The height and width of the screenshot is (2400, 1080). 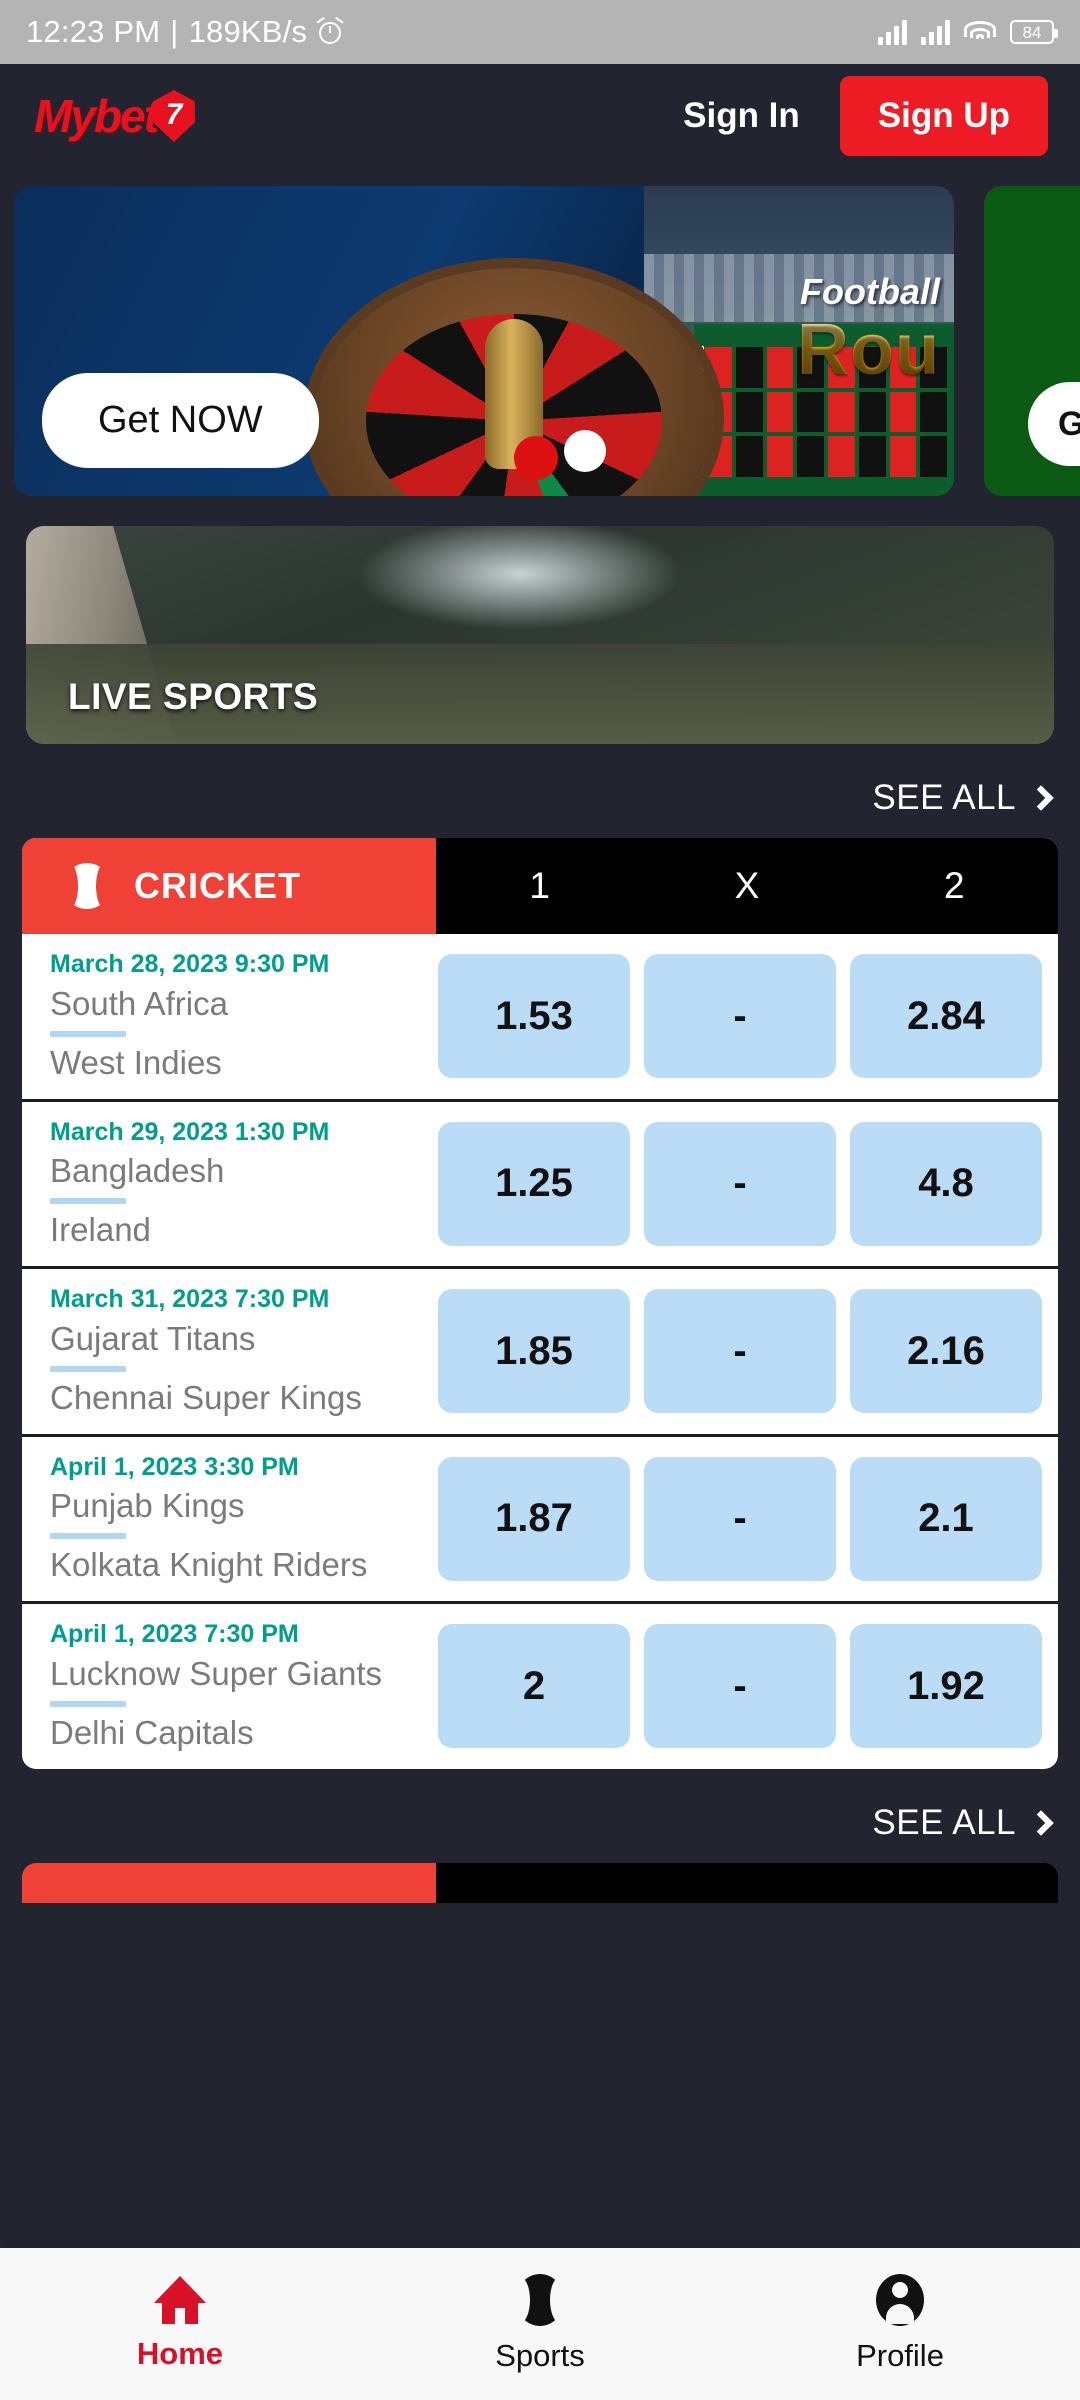 I want to click on match-date: April 1, 2023 7:30 PM, so click(x=174, y=1634).